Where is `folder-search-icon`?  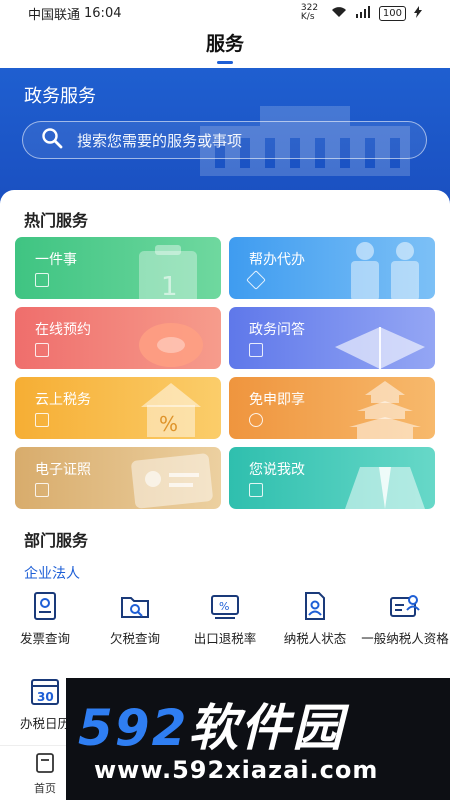 folder-search-icon is located at coordinates (135, 607).